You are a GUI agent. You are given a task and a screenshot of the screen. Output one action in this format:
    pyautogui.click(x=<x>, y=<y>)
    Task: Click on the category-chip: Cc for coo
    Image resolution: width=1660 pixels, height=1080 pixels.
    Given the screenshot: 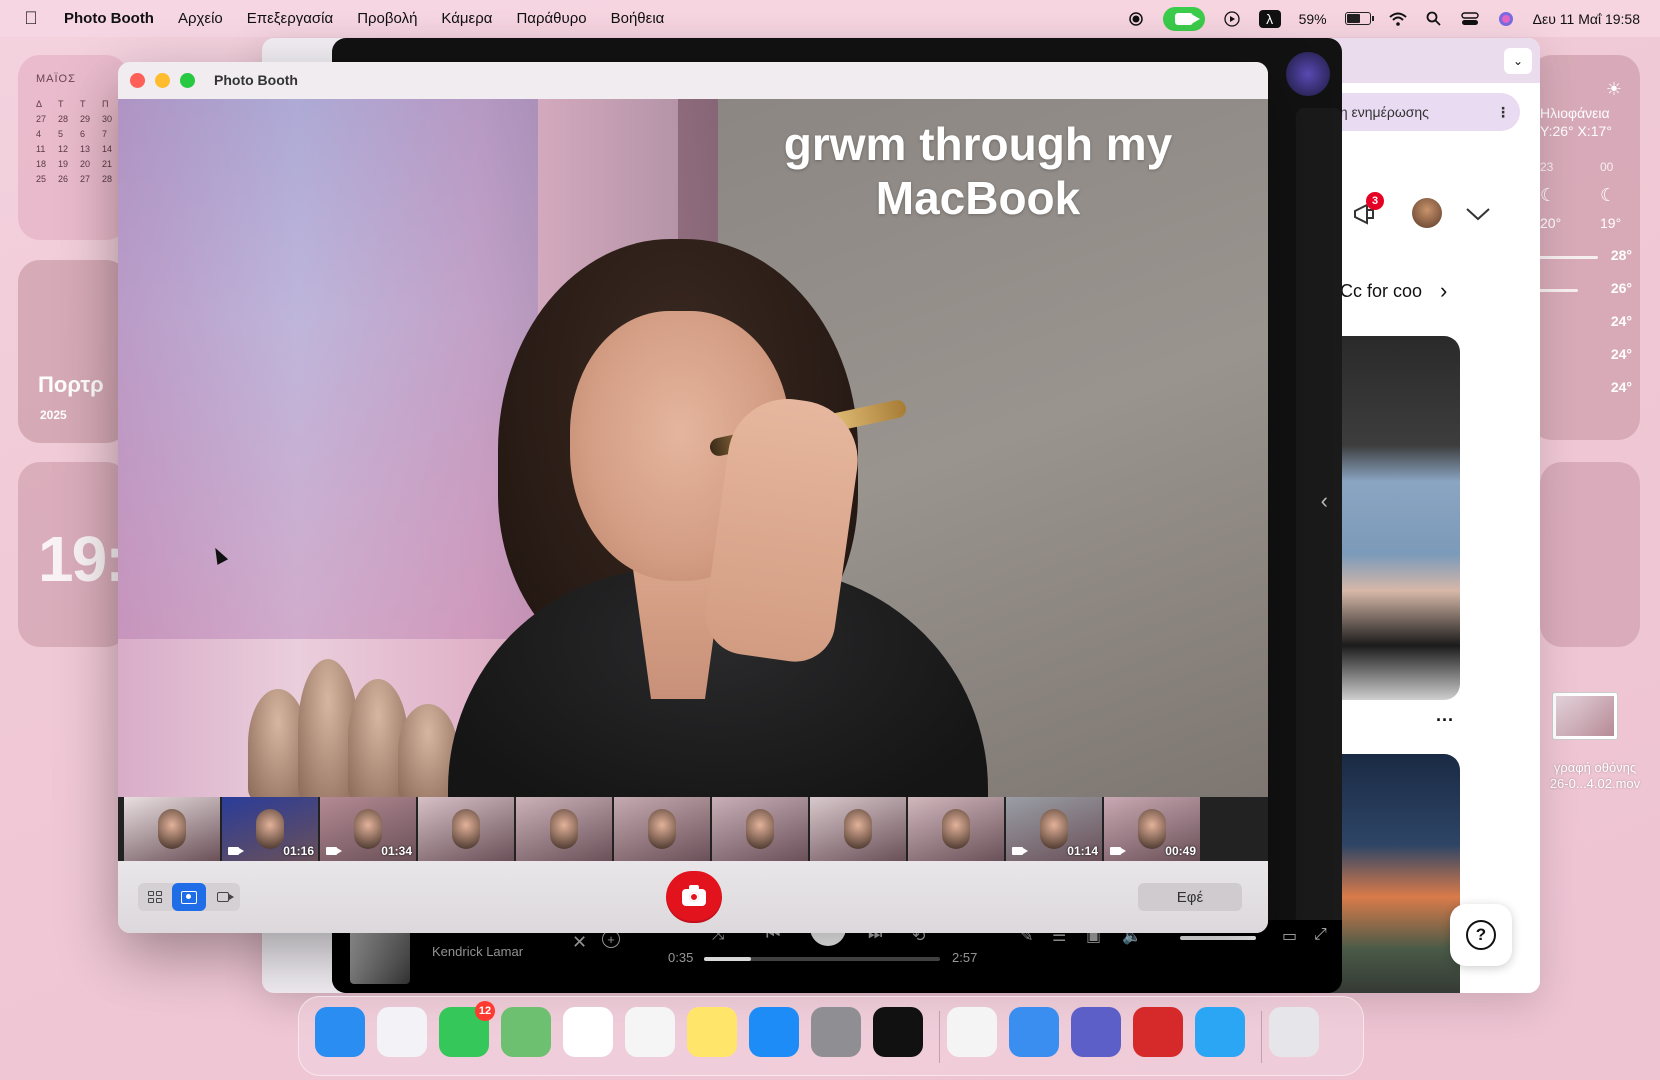 What is the action you would take?
    pyautogui.click(x=1381, y=291)
    